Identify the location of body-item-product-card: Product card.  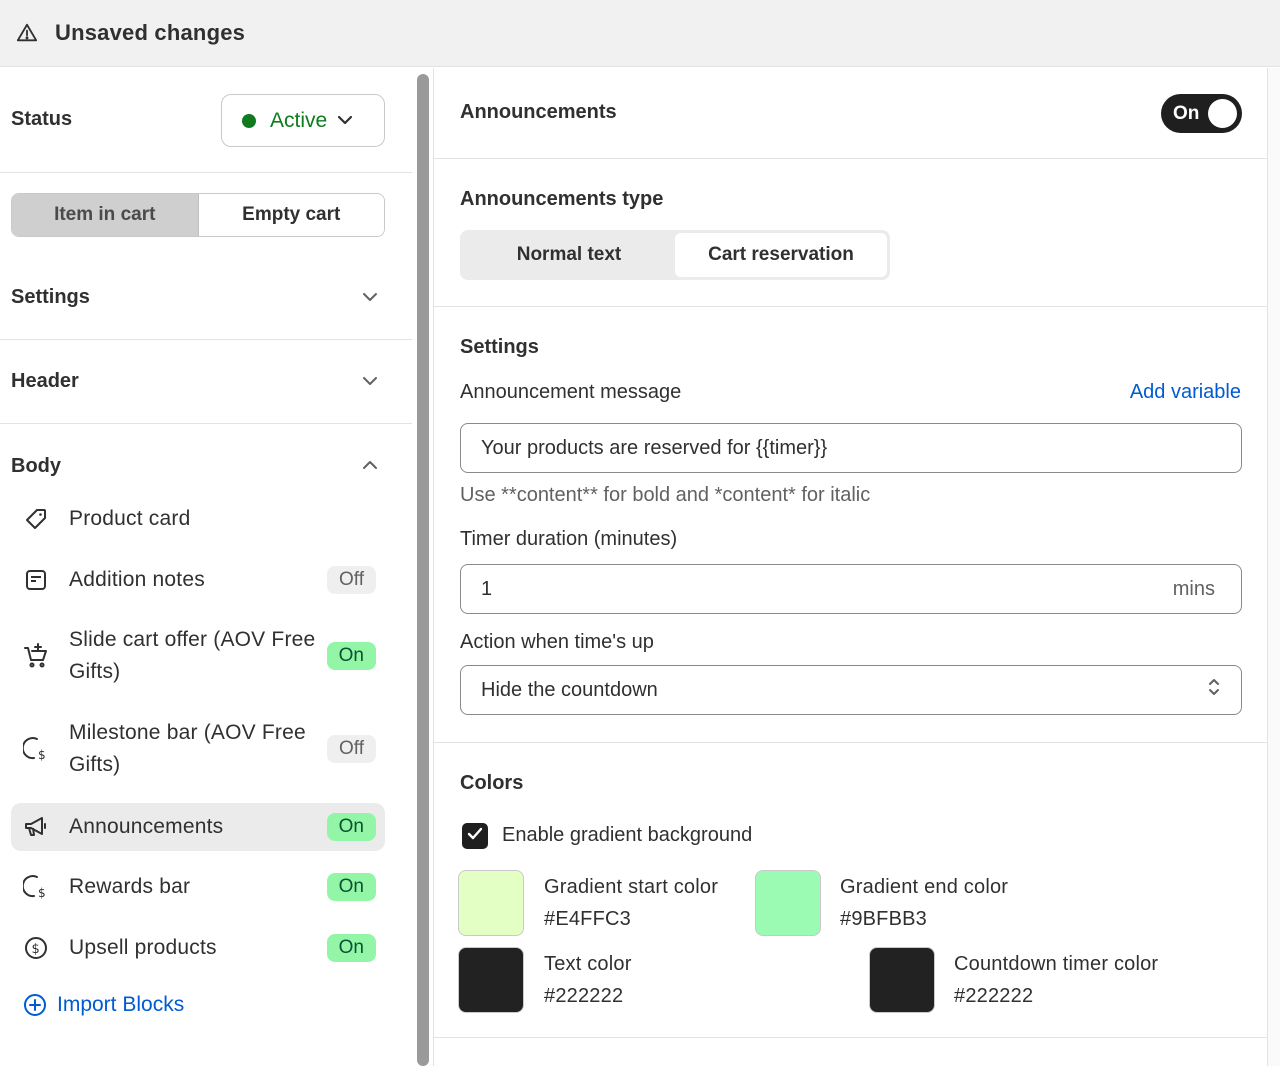
(198, 519).